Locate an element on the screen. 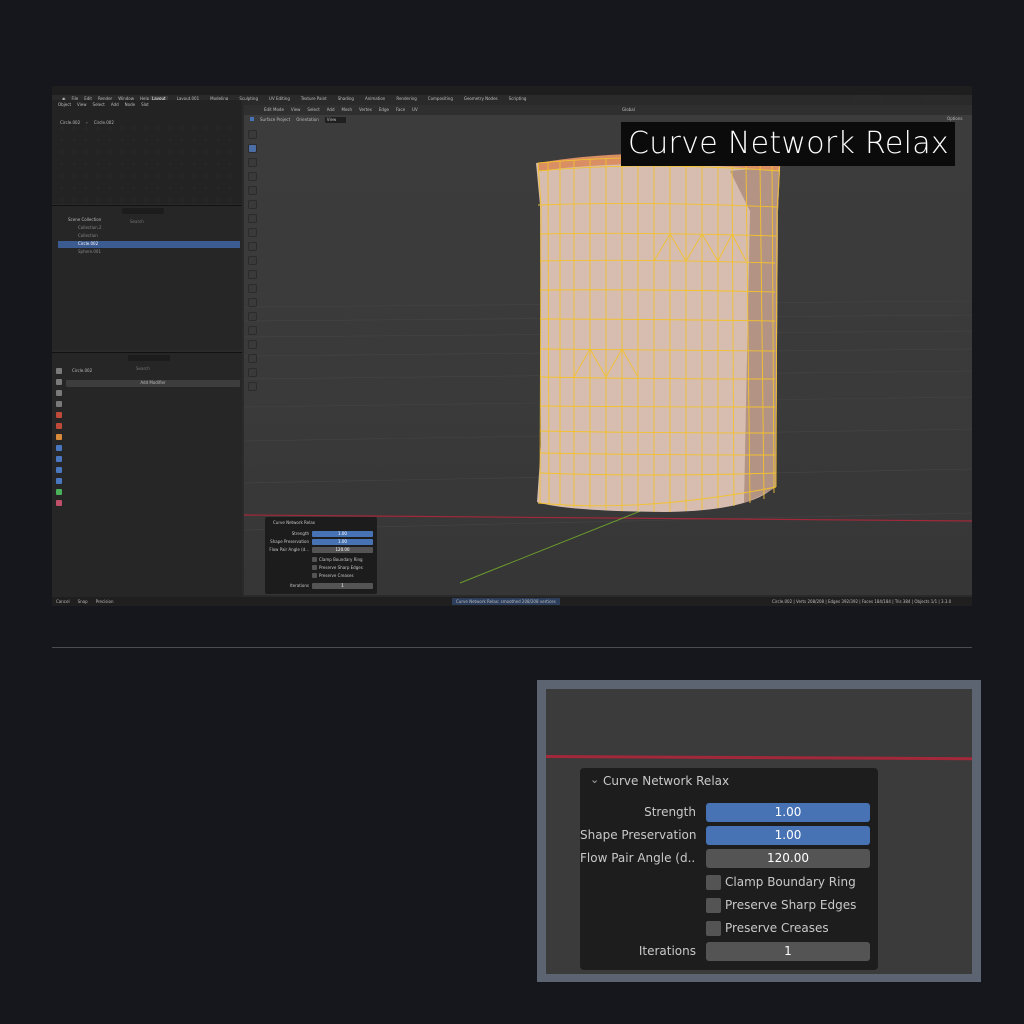 The height and width of the screenshot is (1024, 1024). inset-icon is located at coordinates (252, 274).